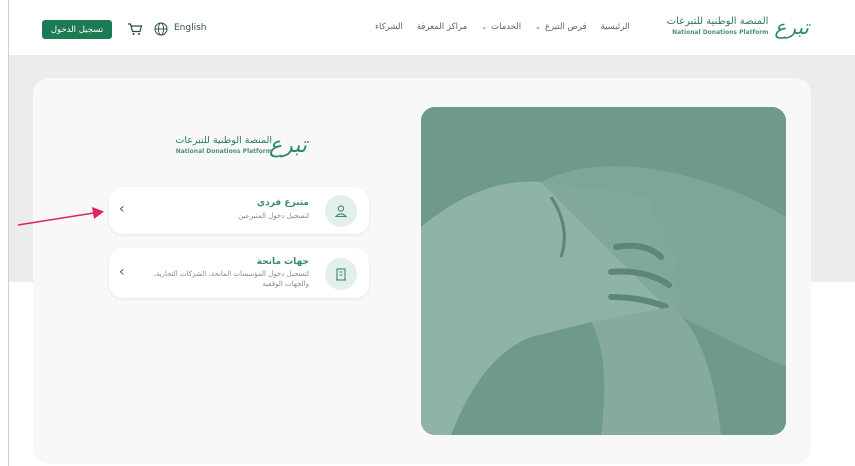  I want to click on option-title: متبرع فردي, so click(282, 203).